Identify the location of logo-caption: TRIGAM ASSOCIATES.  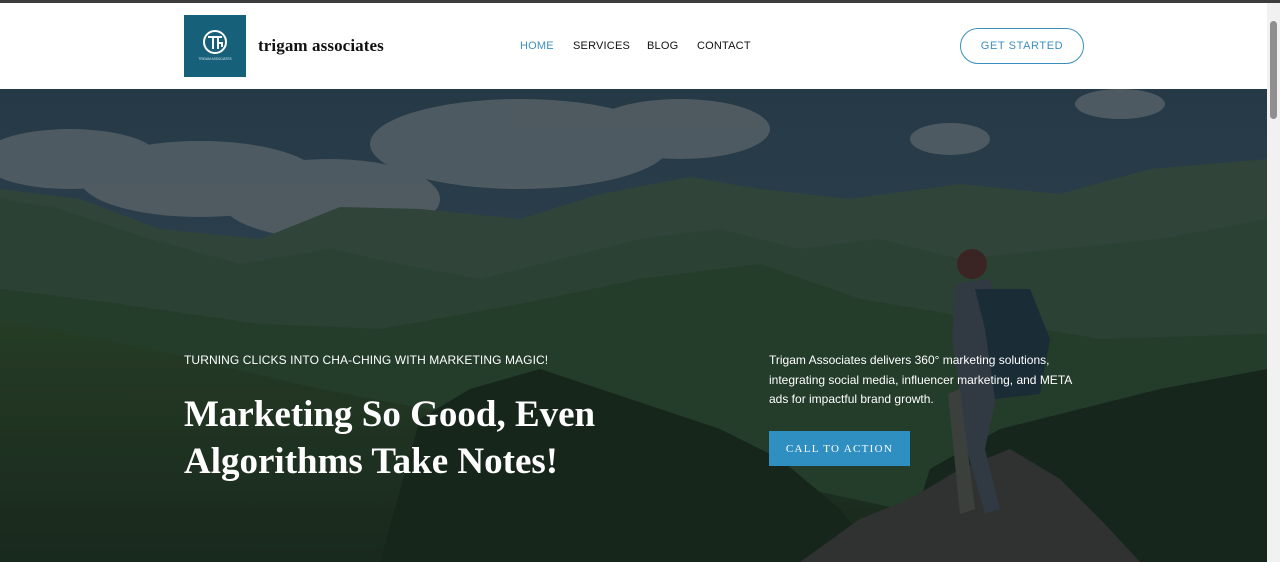
(214, 59).